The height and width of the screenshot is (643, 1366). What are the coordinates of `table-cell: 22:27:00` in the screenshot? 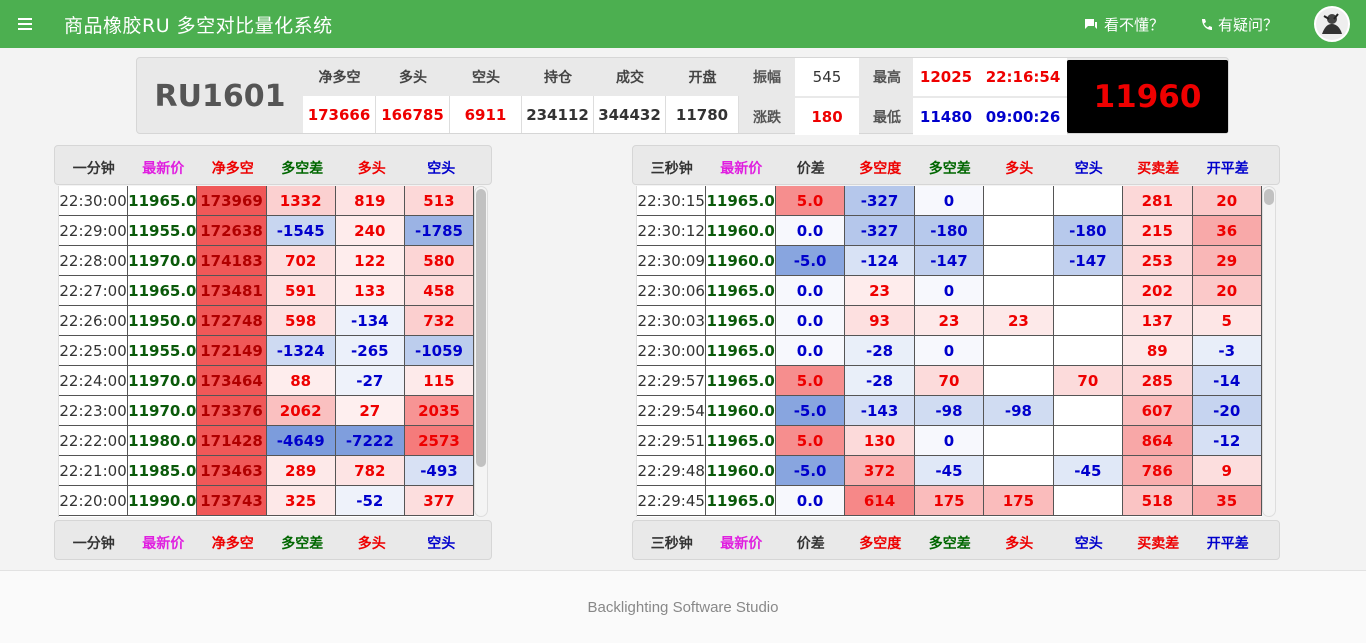 It's located at (94, 290).